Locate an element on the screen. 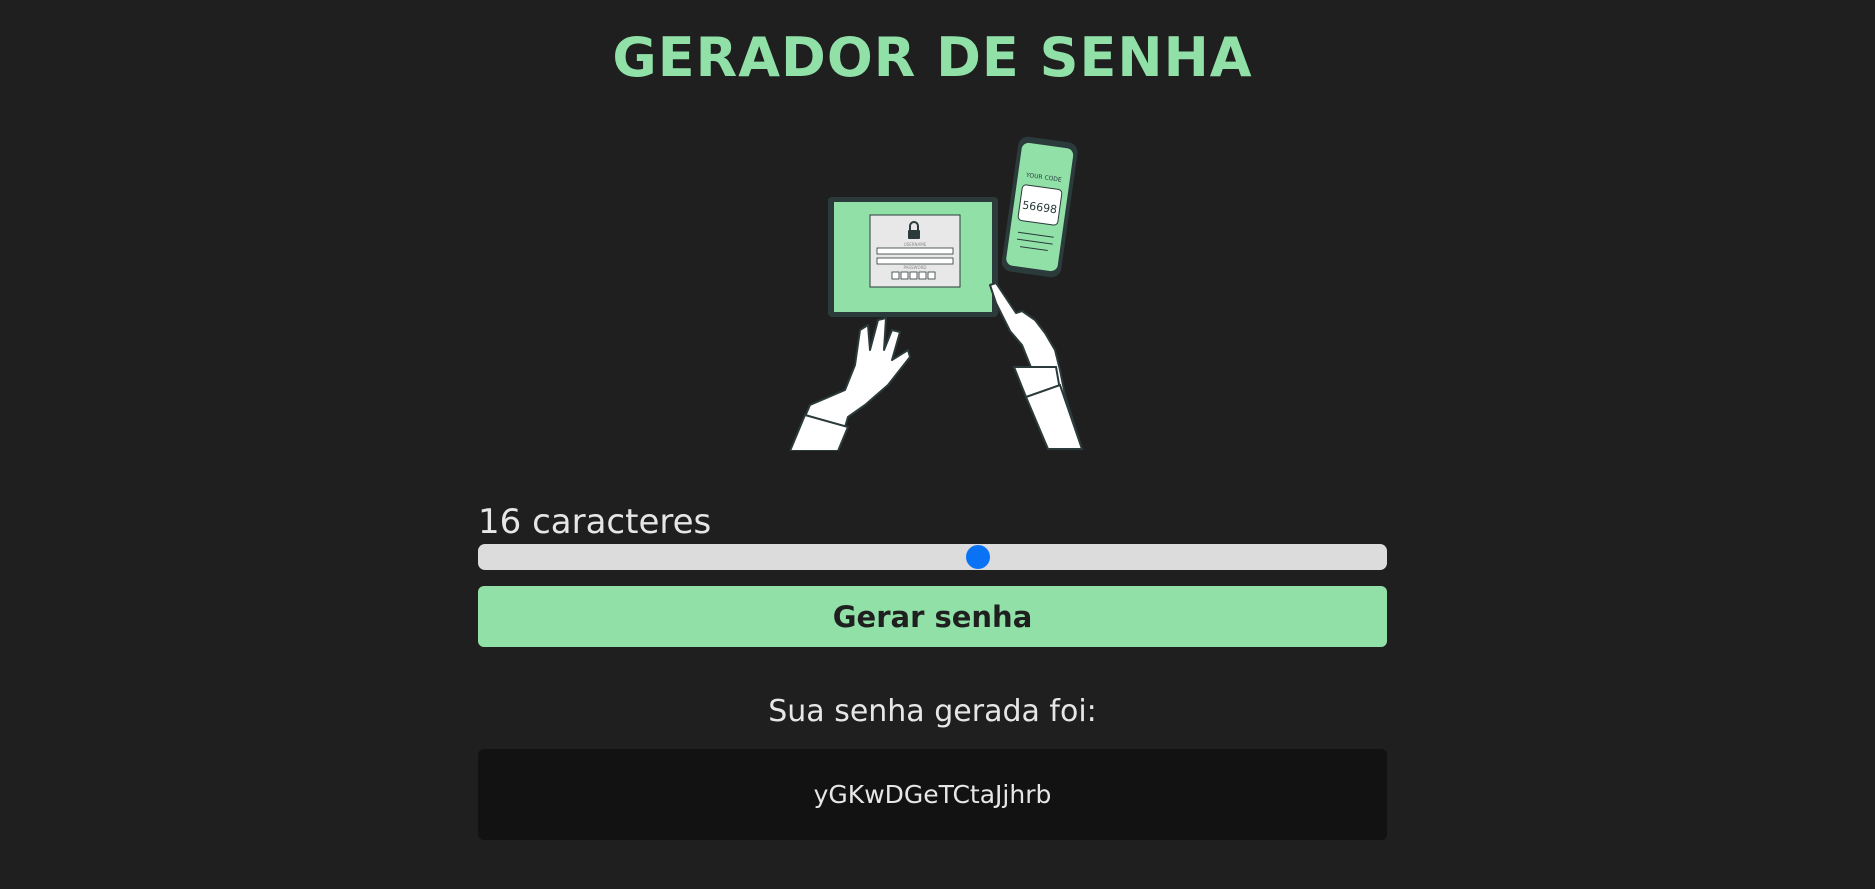 The image size is (1875, 889). right-hand-graphic is located at coordinates (1036, 366).